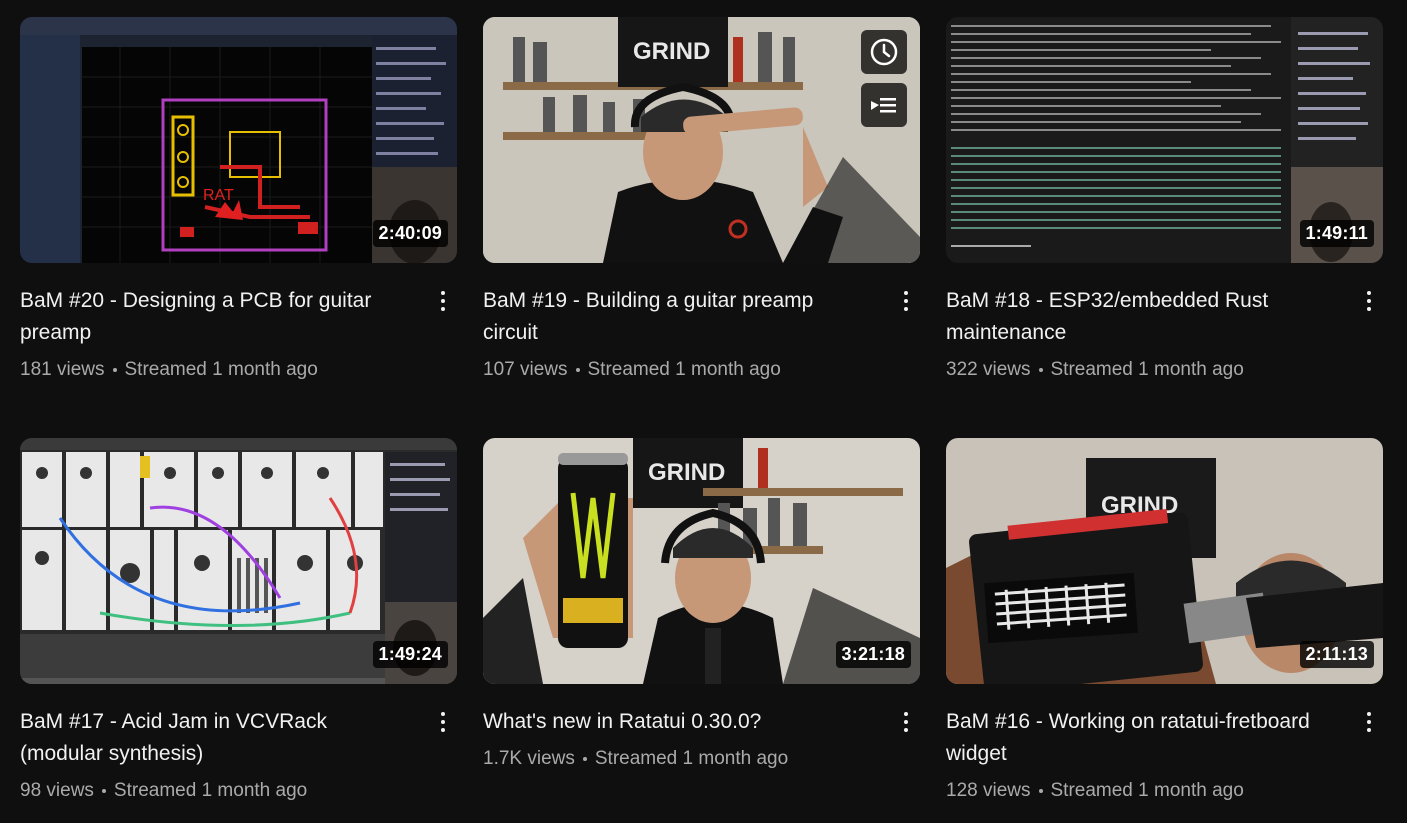  I want to click on add-to-queue-button, so click(884, 105).